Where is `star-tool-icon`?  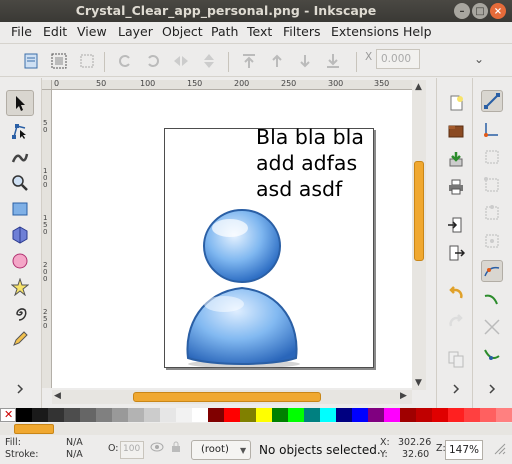 star-tool-icon is located at coordinates (20, 287).